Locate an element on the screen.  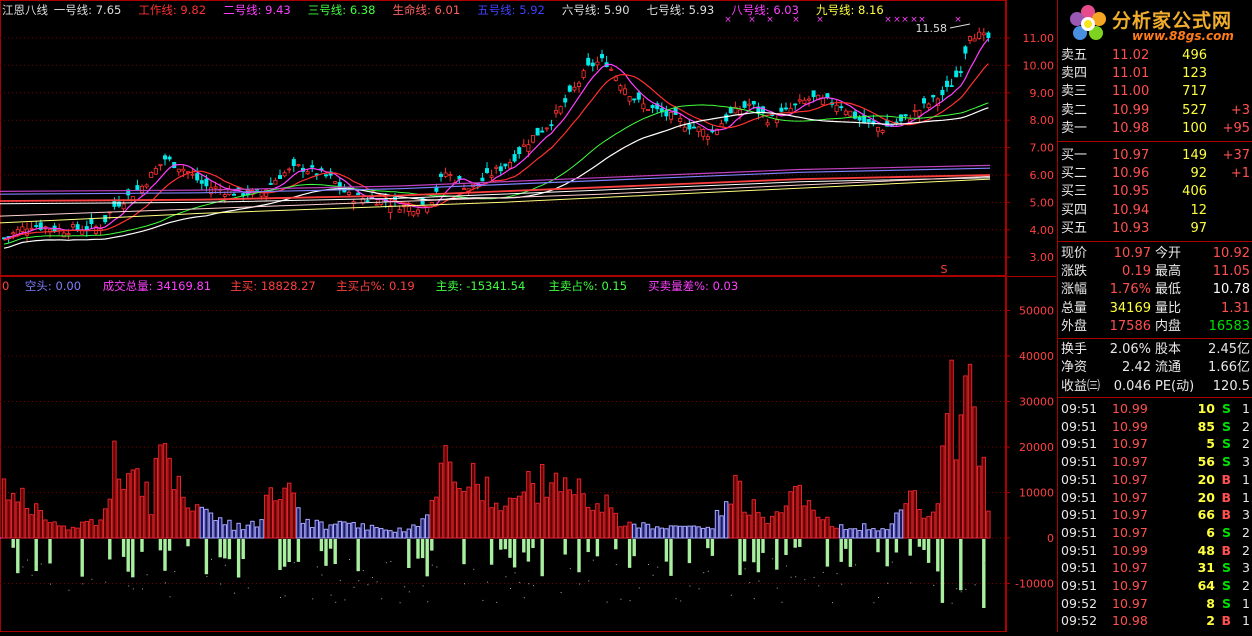
tick-row: 09:51 10.99 85 S 2 is located at coordinates (1155, 426).